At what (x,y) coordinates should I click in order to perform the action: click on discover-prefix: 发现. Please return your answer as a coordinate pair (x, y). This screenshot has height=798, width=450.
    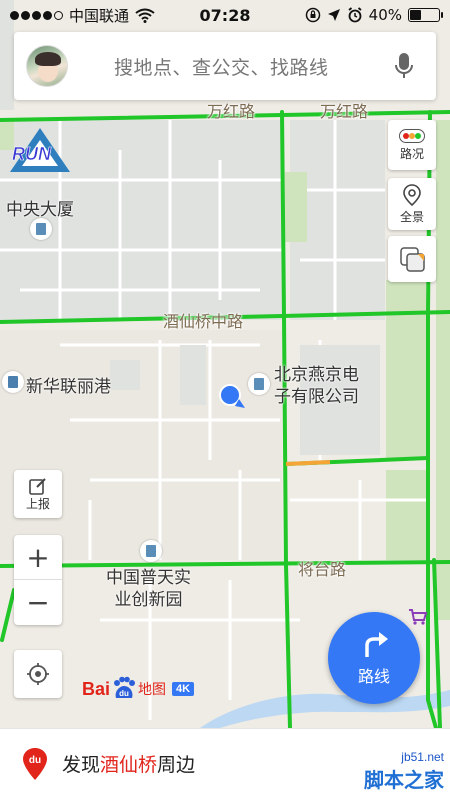
    Looking at the image, I should click on (81, 765).